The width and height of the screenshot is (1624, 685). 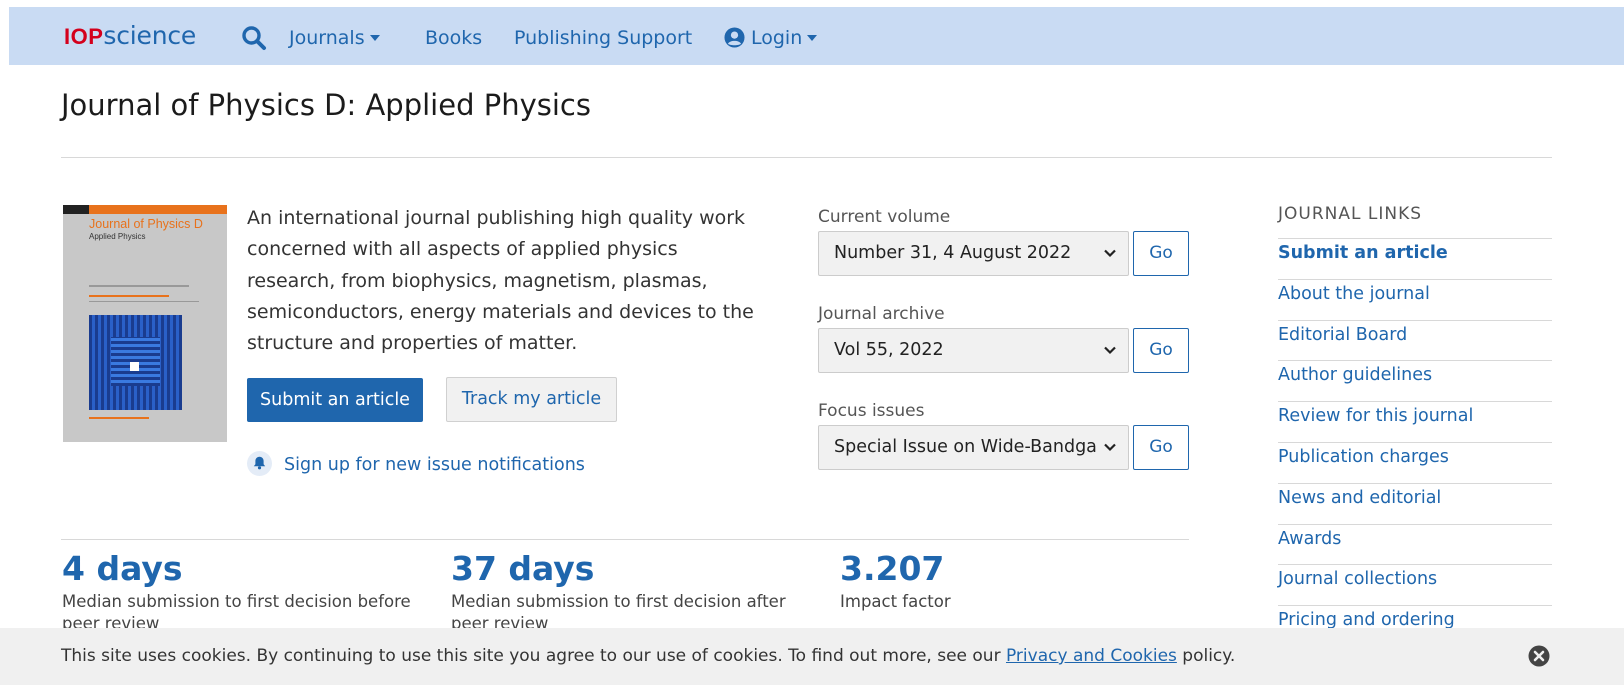 What do you see at coordinates (259, 463) in the screenshot?
I see `bell-icon` at bounding box center [259, 463].